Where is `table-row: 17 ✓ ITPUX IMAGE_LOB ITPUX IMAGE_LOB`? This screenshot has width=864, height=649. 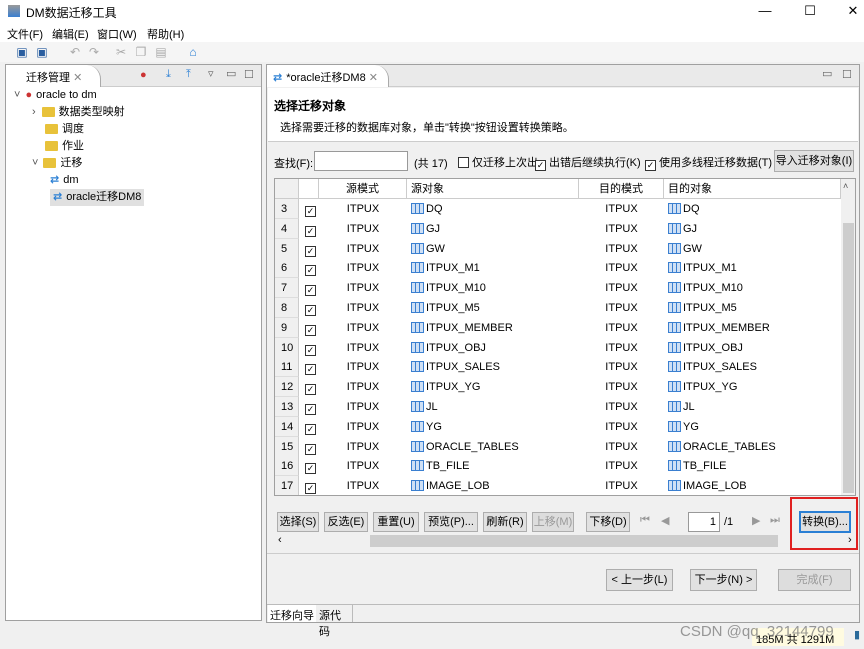 table-row: 17 ✓ ITPUX IMAGE_LOB ITPUX IMAGE_LOB is located at coordinates (558, 485).